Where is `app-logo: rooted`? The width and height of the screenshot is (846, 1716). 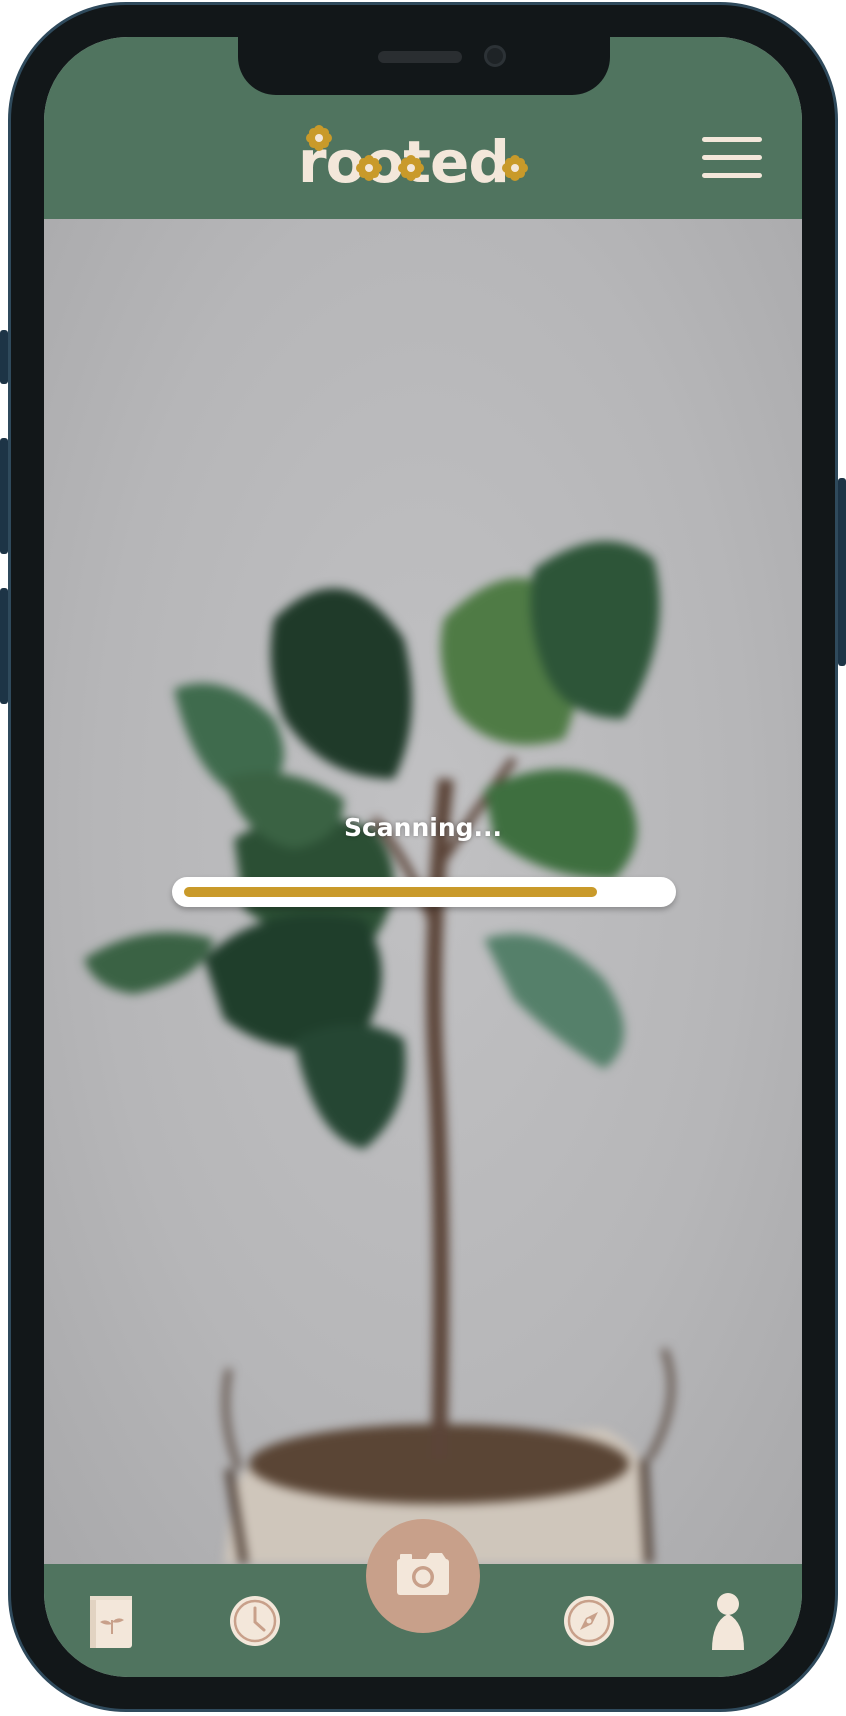 app-logo: rooted is located at coordinates (424, 162).